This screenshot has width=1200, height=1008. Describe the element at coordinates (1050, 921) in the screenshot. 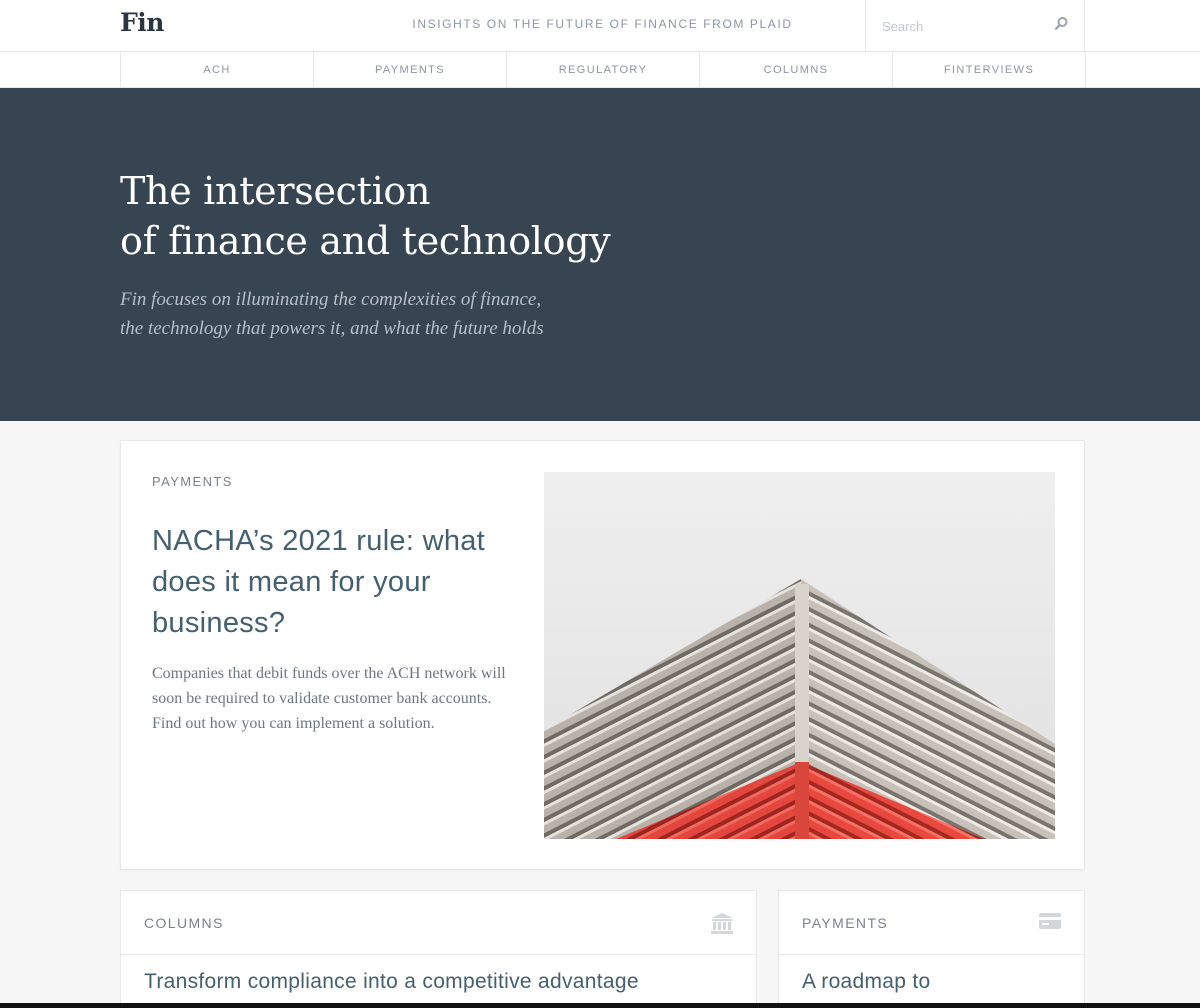

I see `credit-card-icon` at that location.